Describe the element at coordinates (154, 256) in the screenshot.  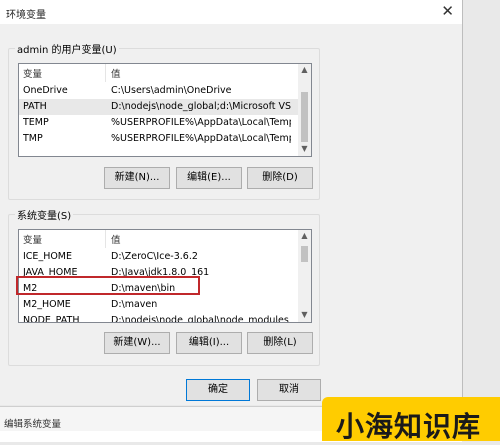
I see `variable-value: D:\ZeroC\Ice-3.6.2` at that location.